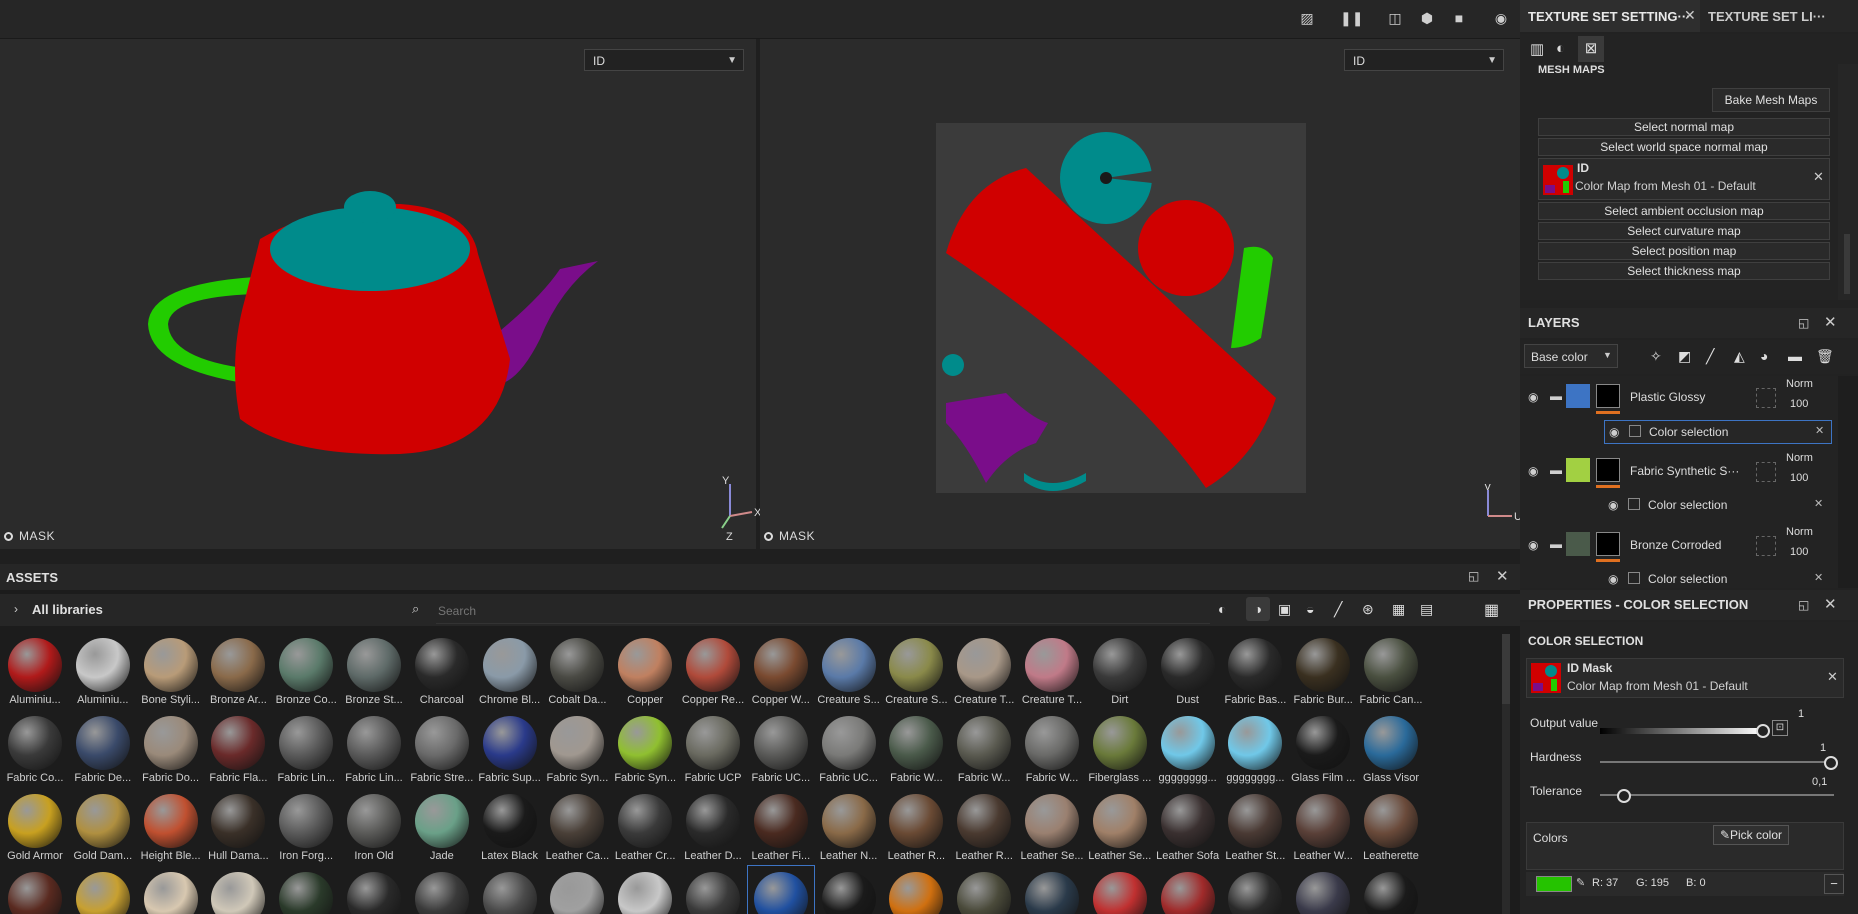 The height and width of the screenshot is (914, 1858). Describe the element at coordinates (1391, 748) in the screenshot. I see `asset-item: Glass Visor` at that location.